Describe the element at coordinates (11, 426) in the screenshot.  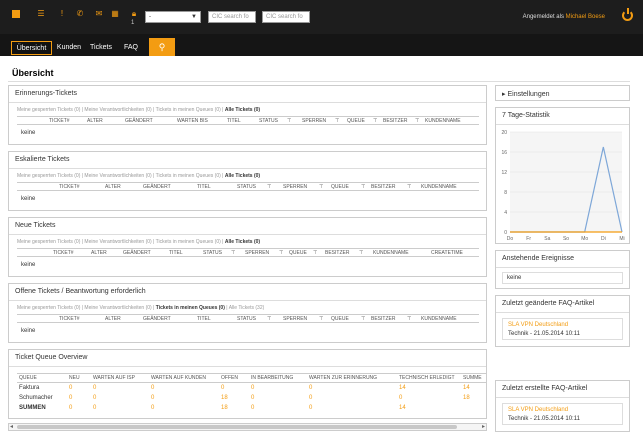
I see `scroll-left-icon: ◂` at that location.